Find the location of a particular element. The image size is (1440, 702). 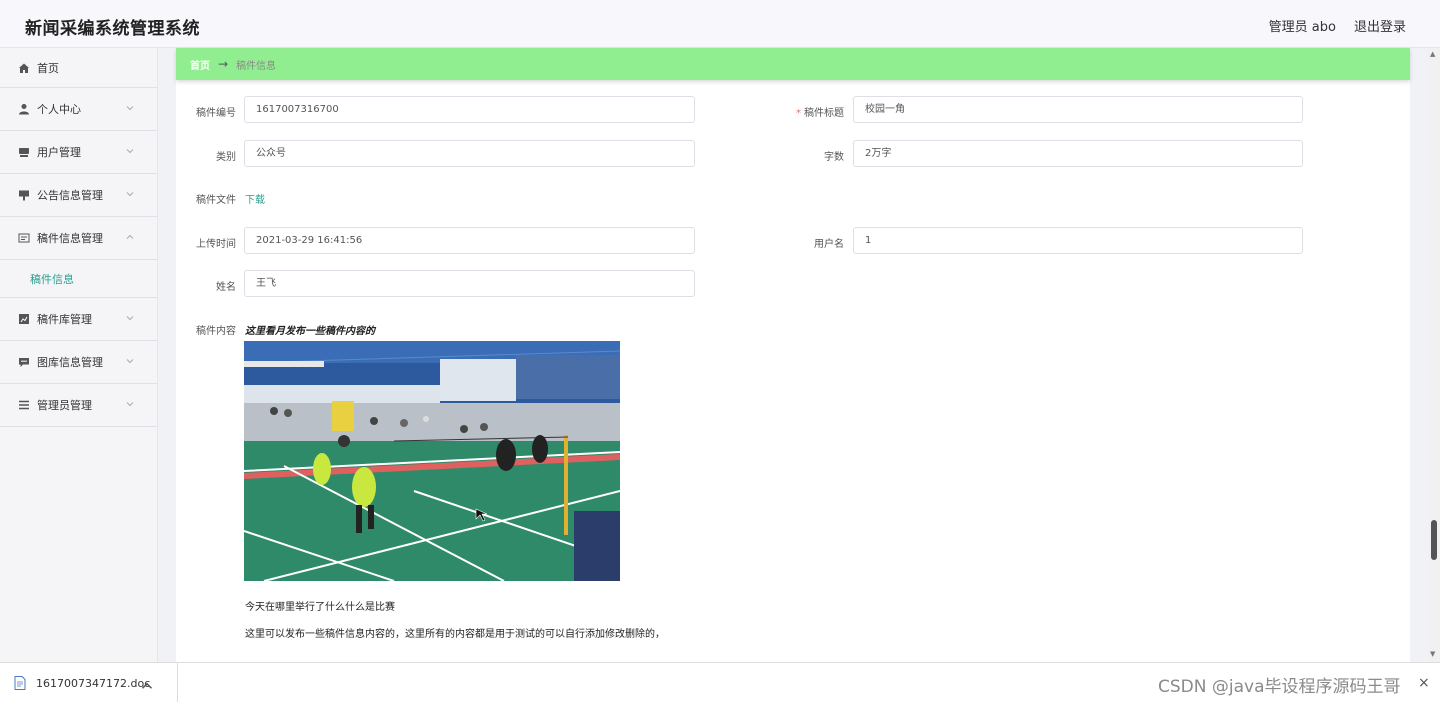

home-icon is located at coordinates (24, 68).